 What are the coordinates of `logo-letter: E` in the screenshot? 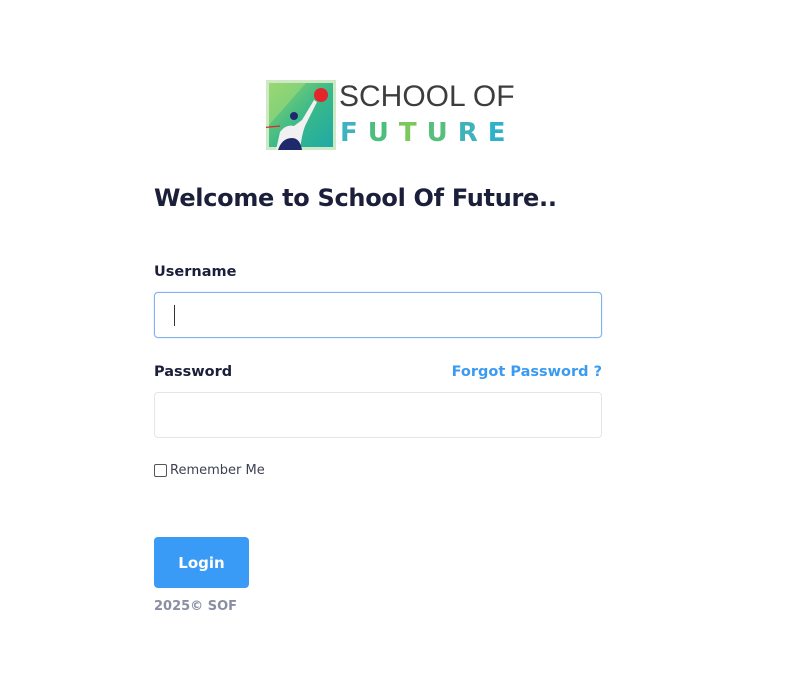 It's located at (501, 133).